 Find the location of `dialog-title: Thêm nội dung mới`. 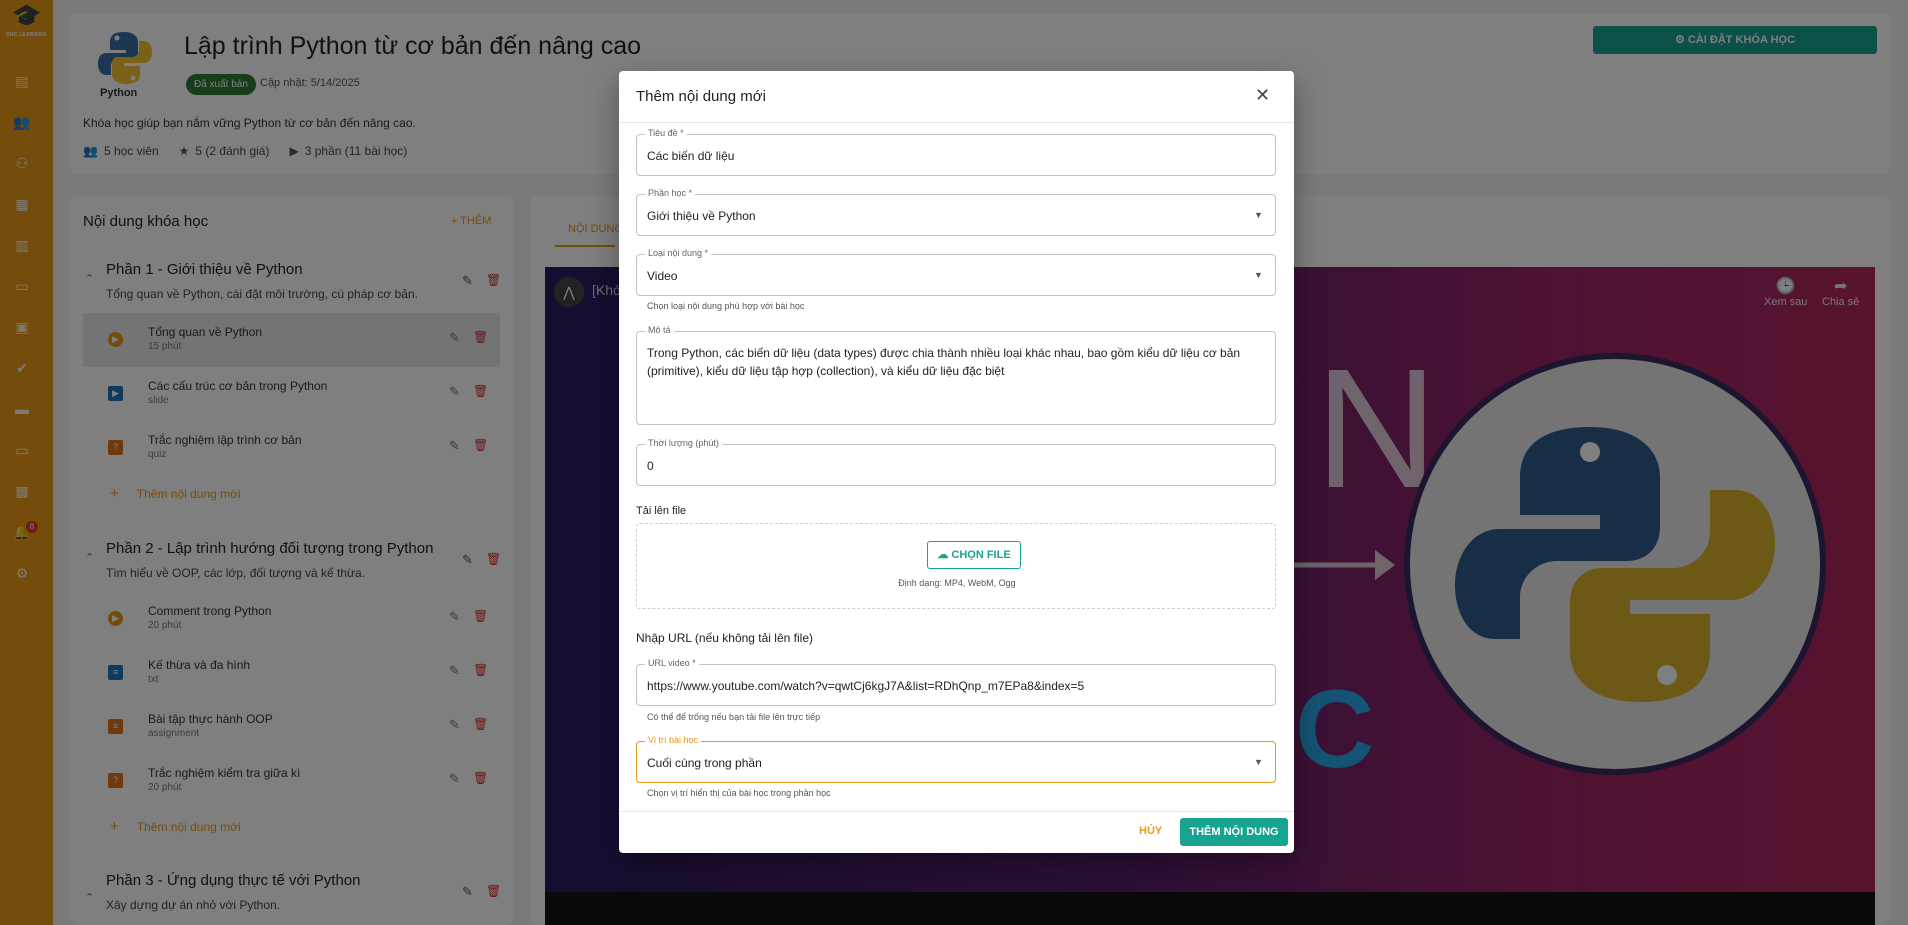

dialog-title: Thêm nội dung mới is located at coordinates (701, 96).